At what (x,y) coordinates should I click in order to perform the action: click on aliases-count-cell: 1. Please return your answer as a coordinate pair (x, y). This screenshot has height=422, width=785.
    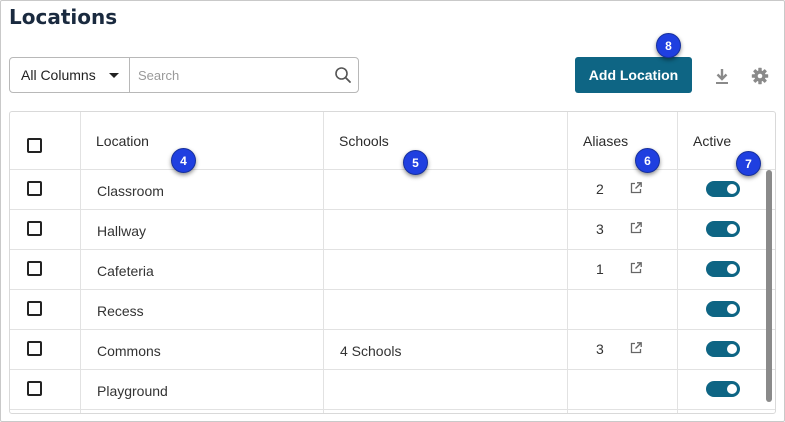
    Looking at the image, I should click on (600, 269).